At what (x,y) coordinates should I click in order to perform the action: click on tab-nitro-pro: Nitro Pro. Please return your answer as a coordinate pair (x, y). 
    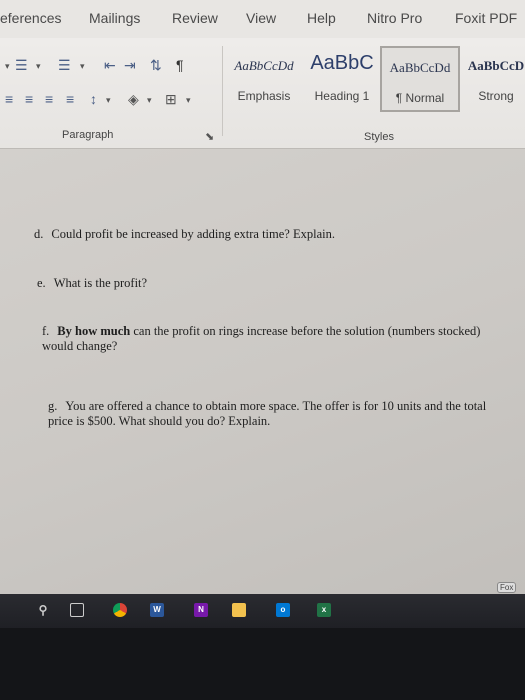
    Looking at the image, I should click on (394, 18).